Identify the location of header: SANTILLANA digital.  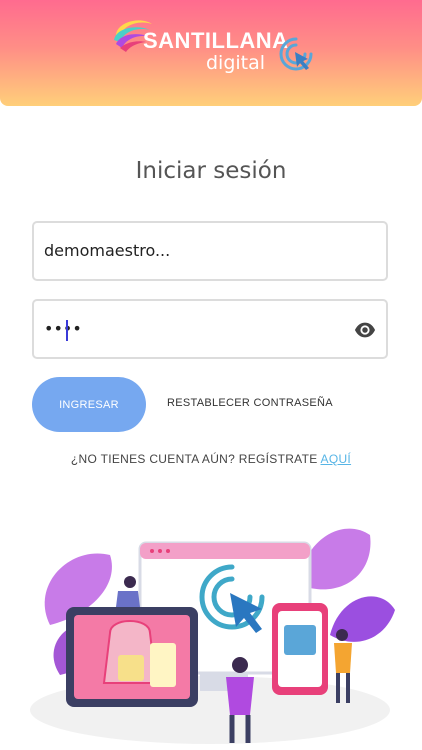
(211, 53).